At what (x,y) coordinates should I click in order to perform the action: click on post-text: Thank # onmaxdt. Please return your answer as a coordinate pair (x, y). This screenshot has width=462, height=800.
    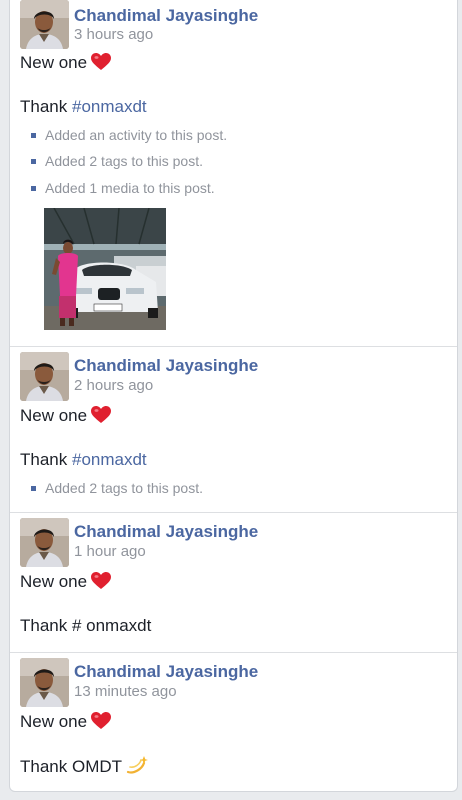
    Looking at the image, I should click on (86, 625).